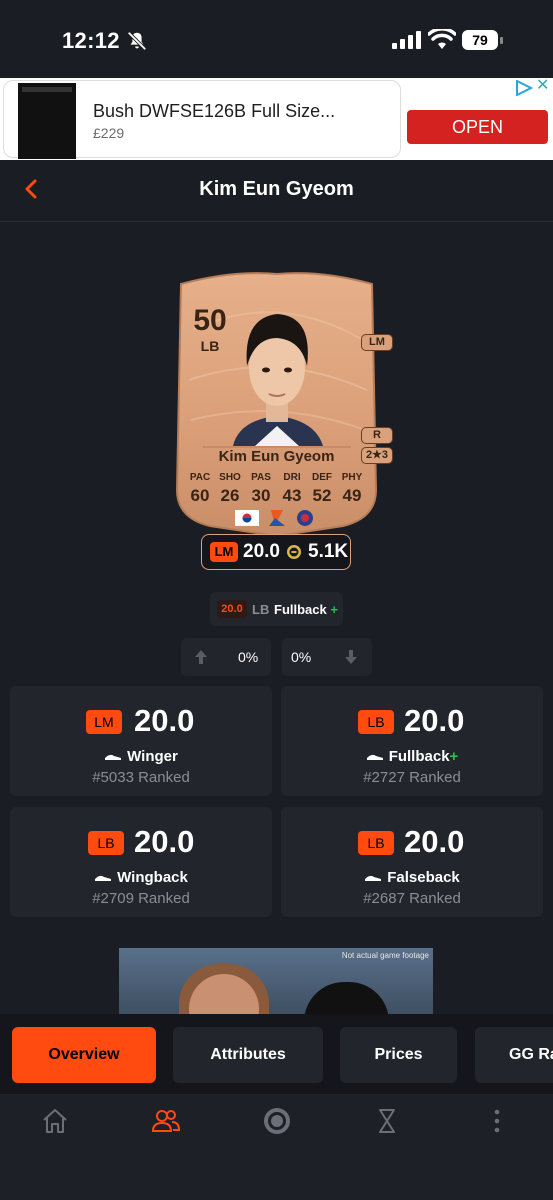  I want to click on card-rating: 50, so click(210, 320).